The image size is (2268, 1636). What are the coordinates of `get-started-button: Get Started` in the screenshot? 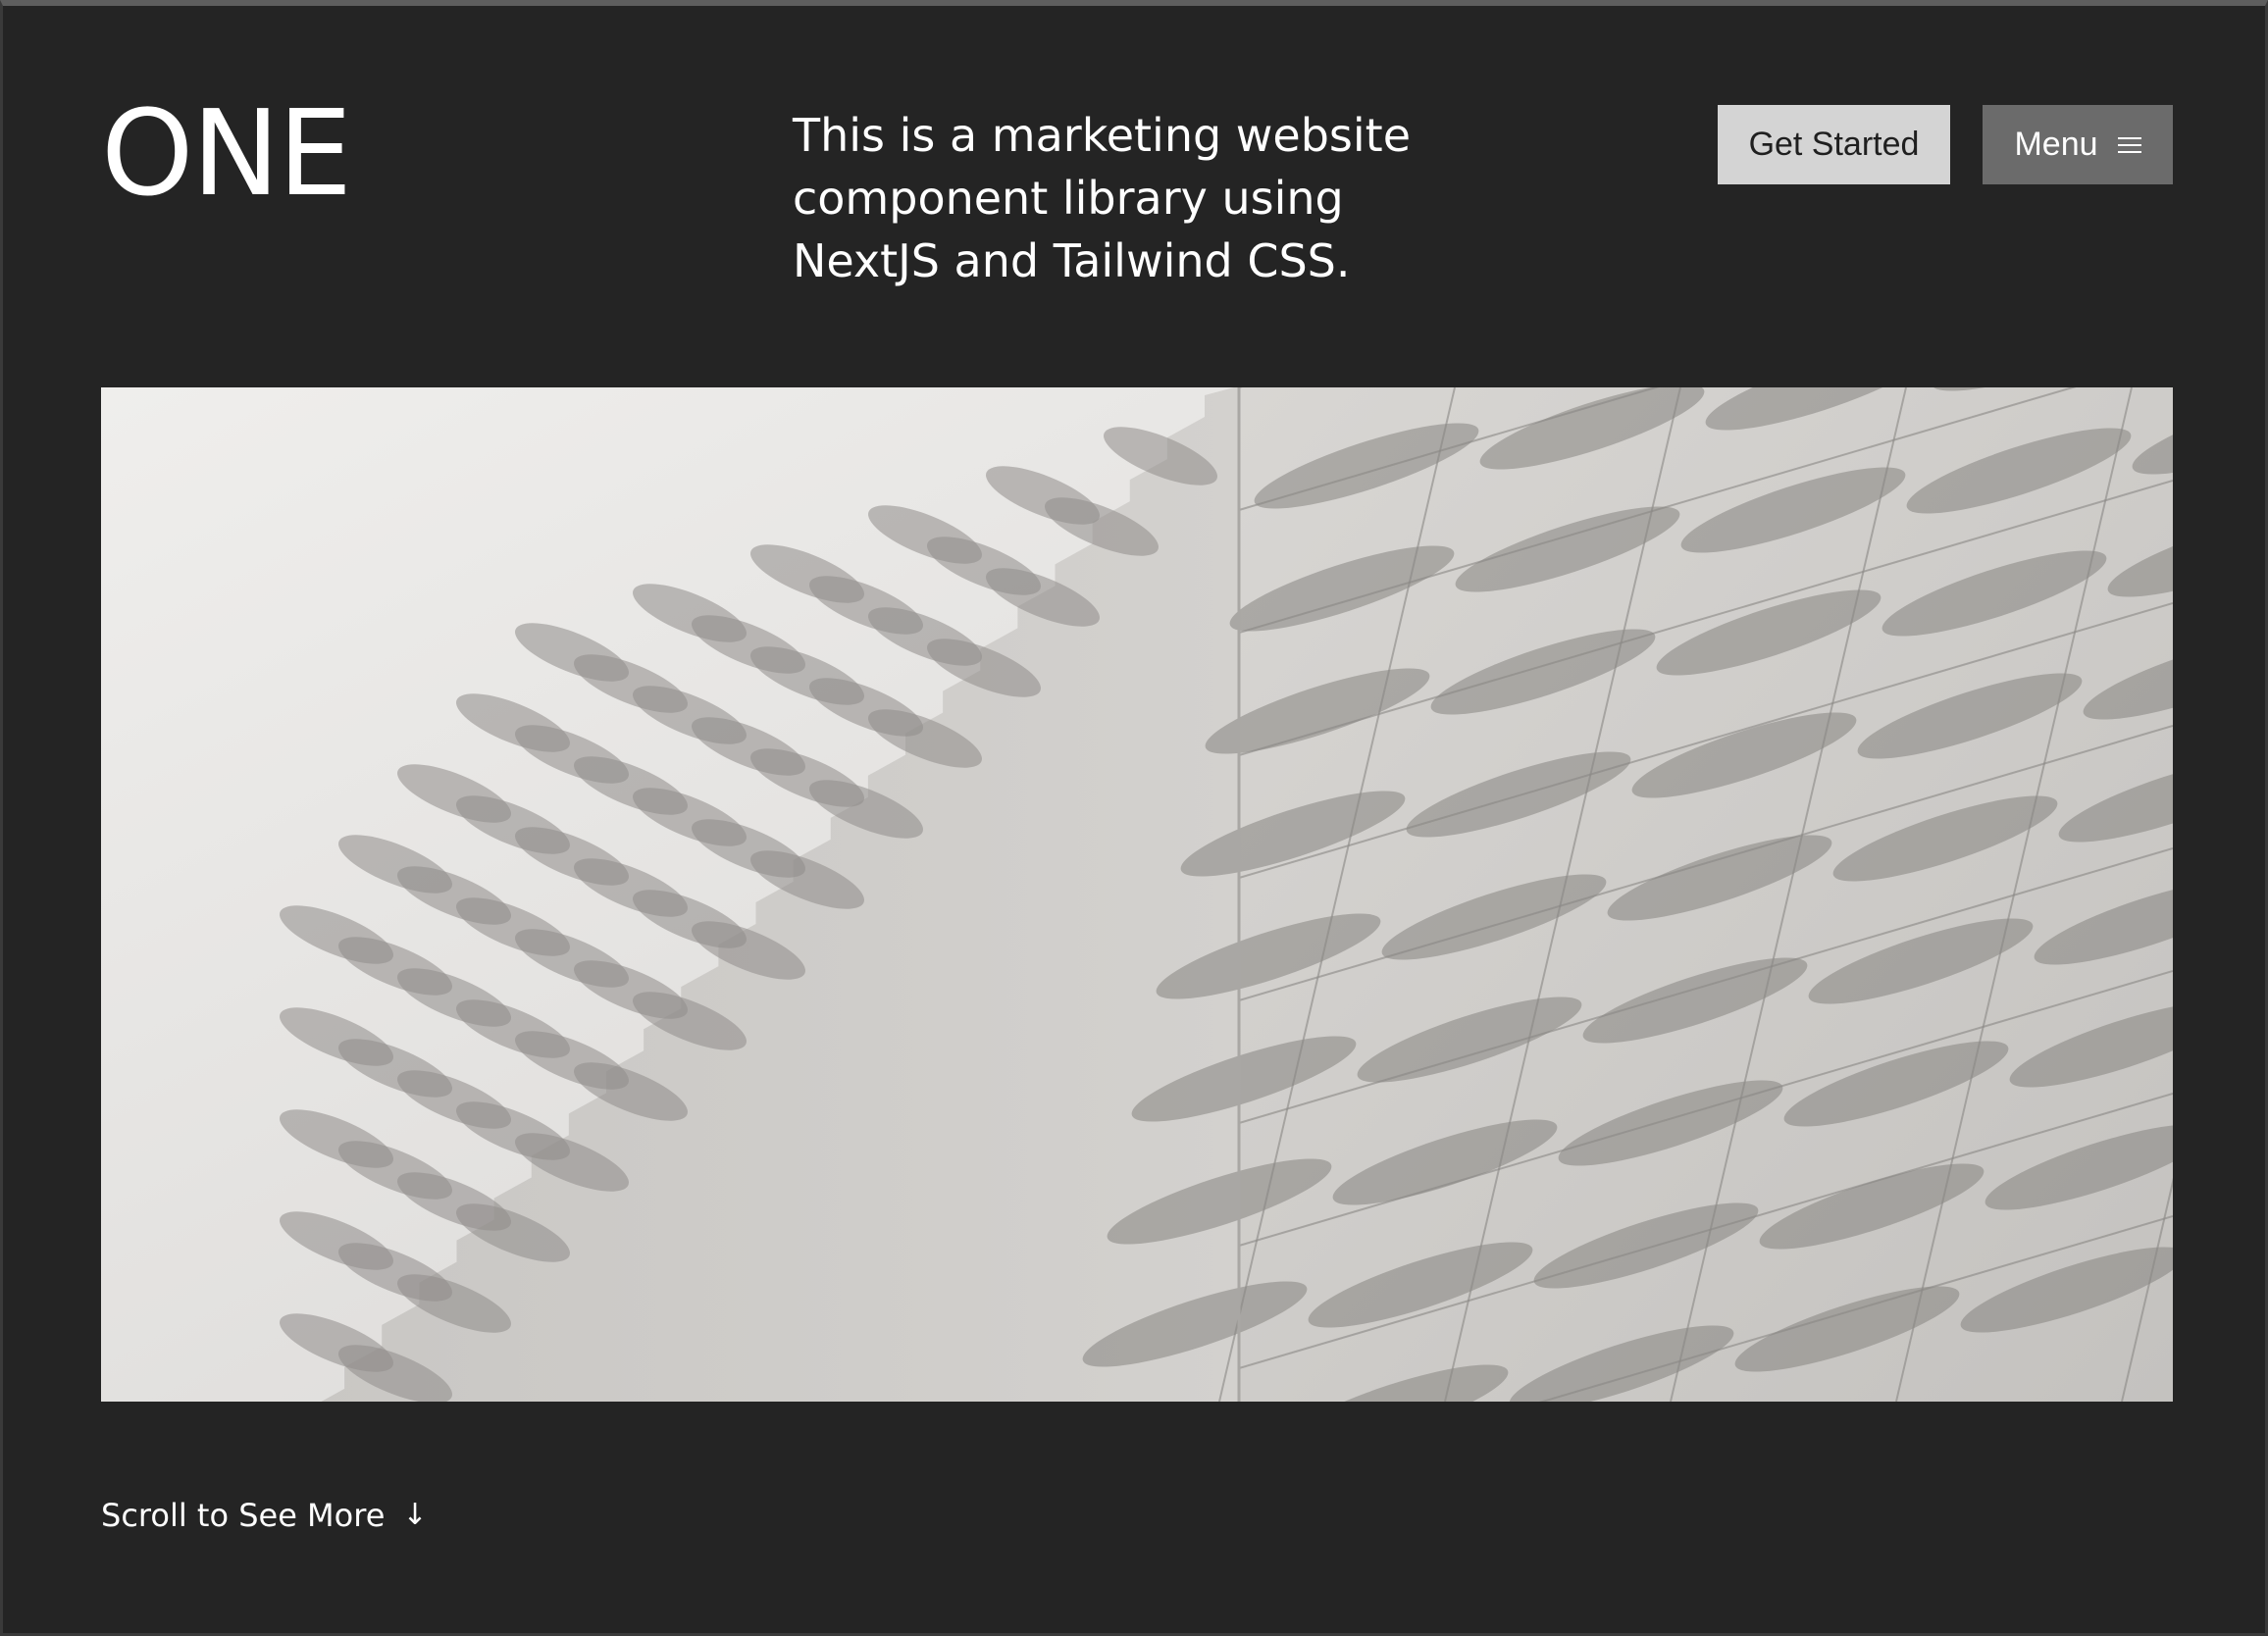 It's located at (1834, 144).